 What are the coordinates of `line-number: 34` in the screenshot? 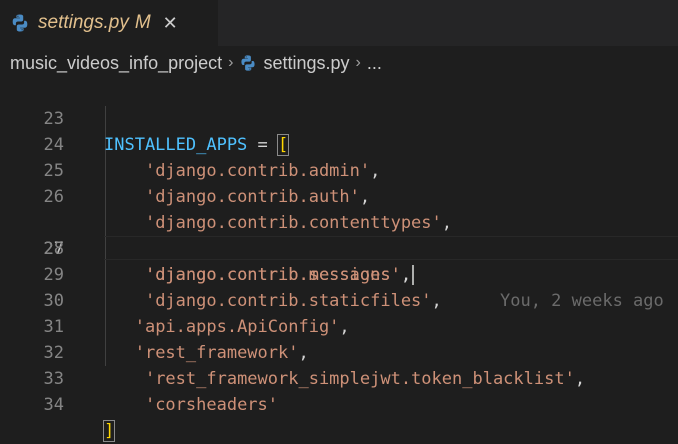 It's located at (53, 405).